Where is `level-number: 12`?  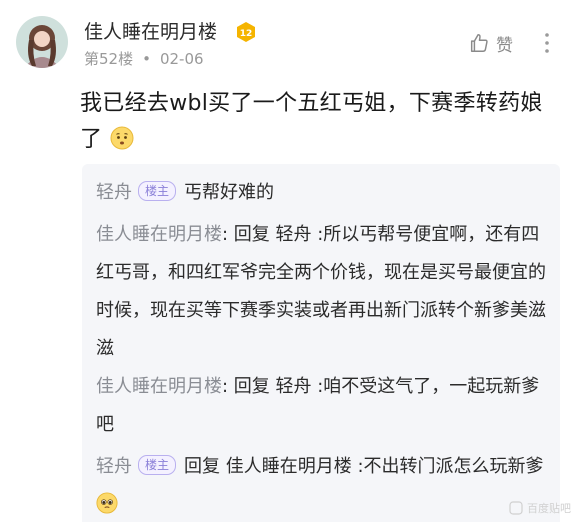 level-number: 12 is located at coordinates (246, 34).